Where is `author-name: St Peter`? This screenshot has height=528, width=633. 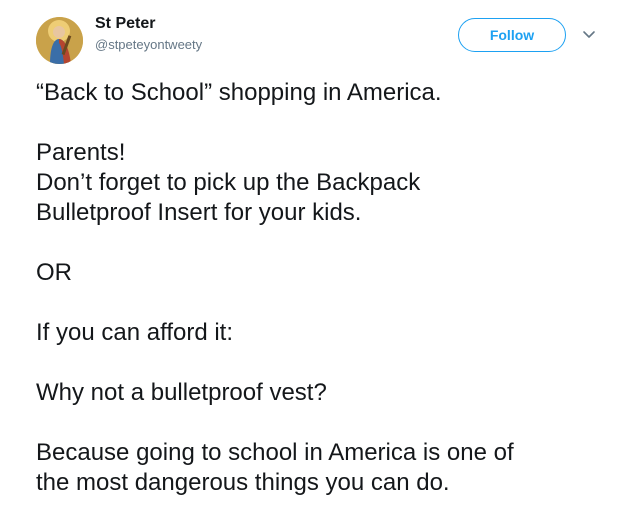
author-name: St Peter is located at coordinates (125, 24).